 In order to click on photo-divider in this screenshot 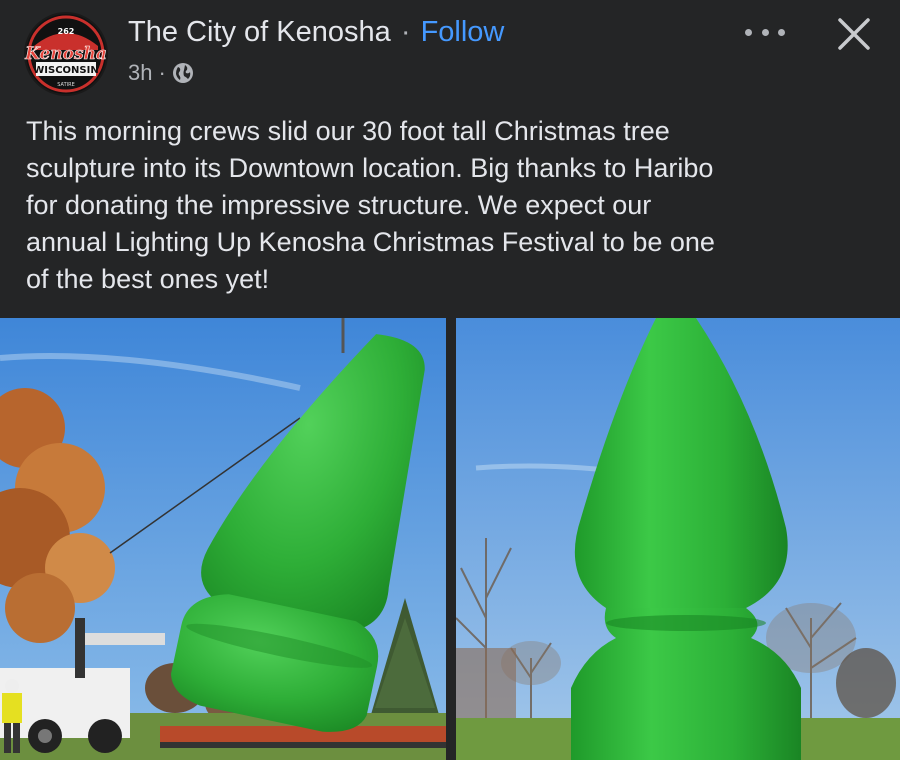, I will do `click(451, 539)`.